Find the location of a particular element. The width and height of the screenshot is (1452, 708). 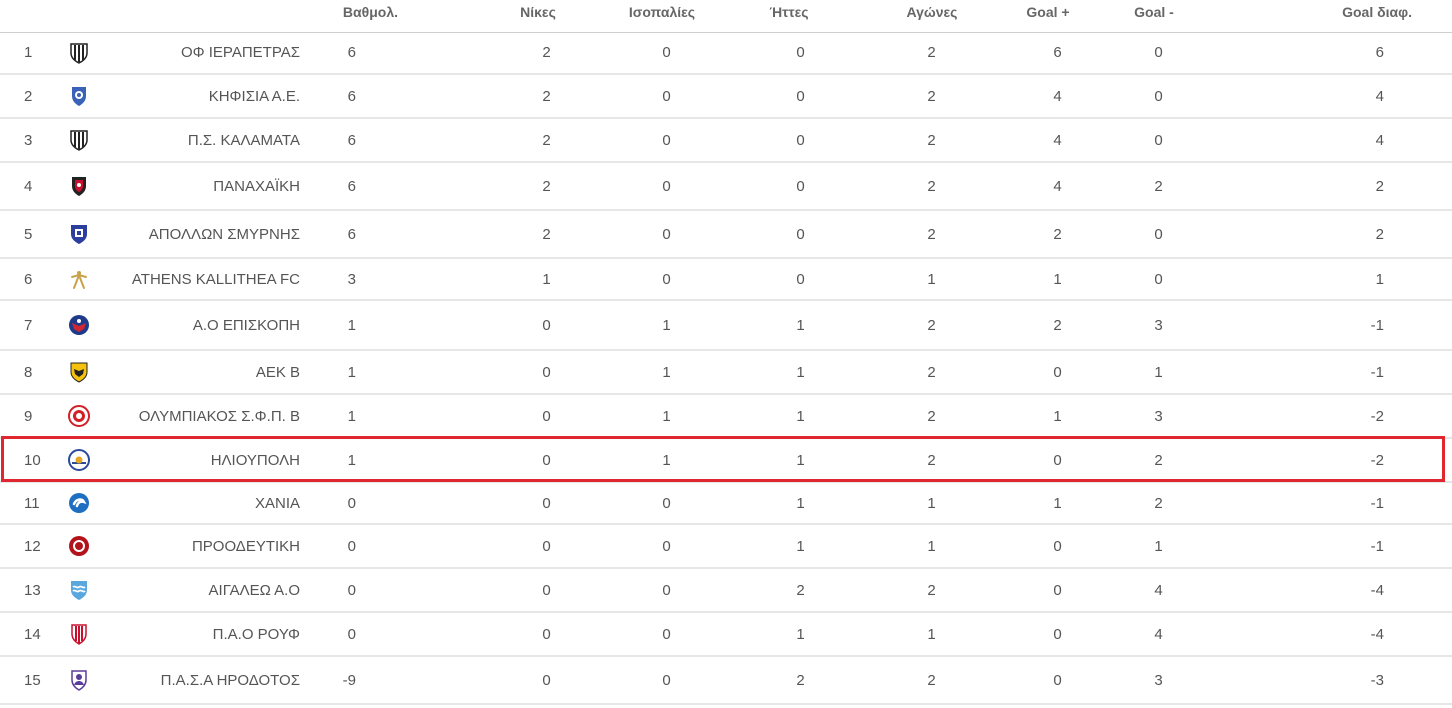

black-white-striped-crest-icon is located at coordinates (79, 140).